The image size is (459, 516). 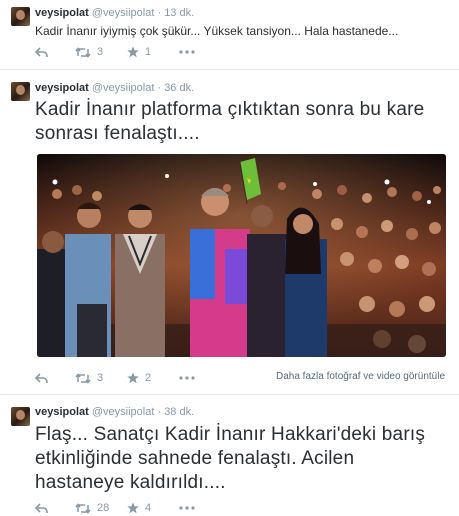 I want to click on favorite-button: 1, so click(x=153, y=52).